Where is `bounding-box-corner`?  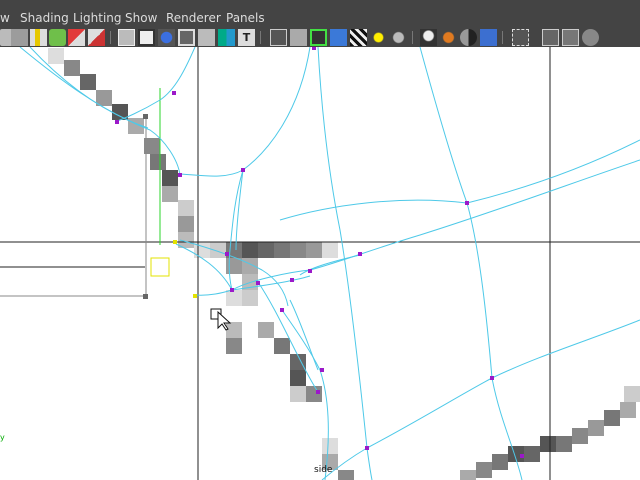
bounding-box-corner is located at coordinates (145, 296).